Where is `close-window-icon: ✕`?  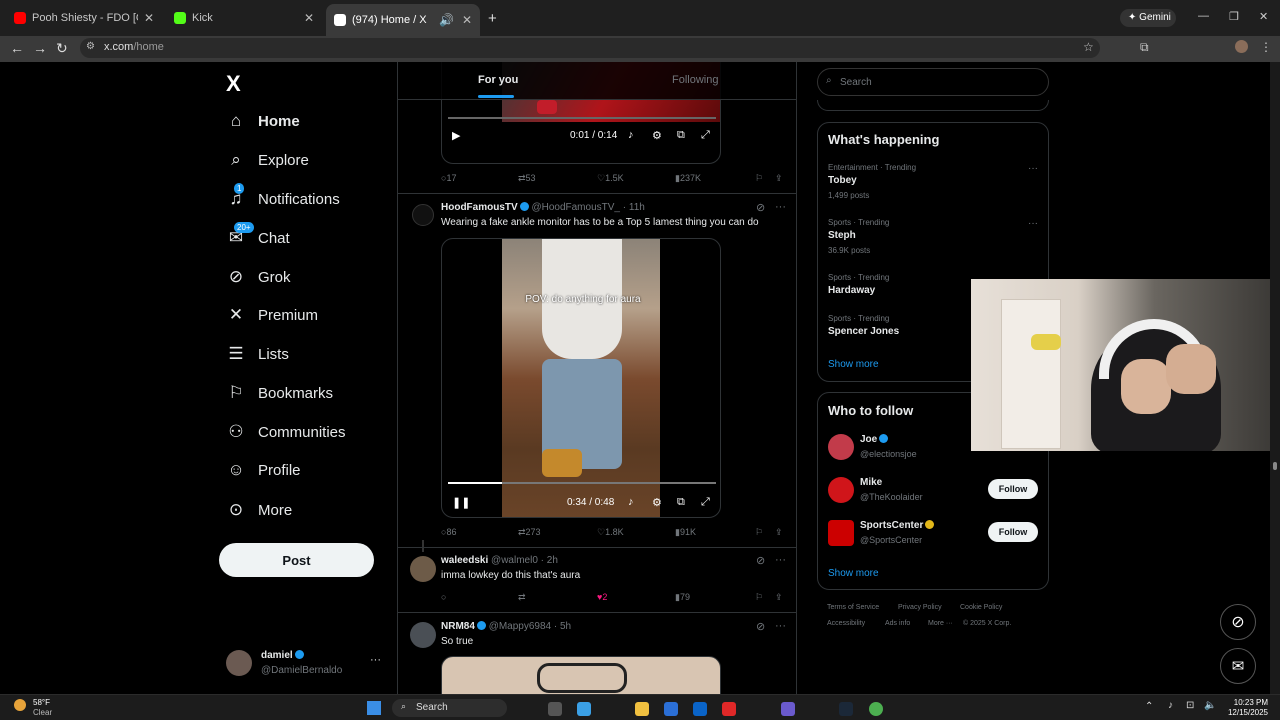 close-window-icon: ✕ is located at coordinates (1263, 16).